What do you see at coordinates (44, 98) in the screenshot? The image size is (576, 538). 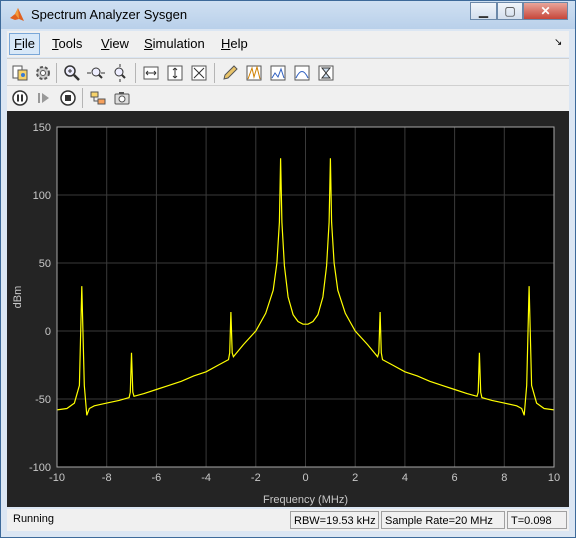 I see `step-forward-icon` at bounding box center [44, 98].